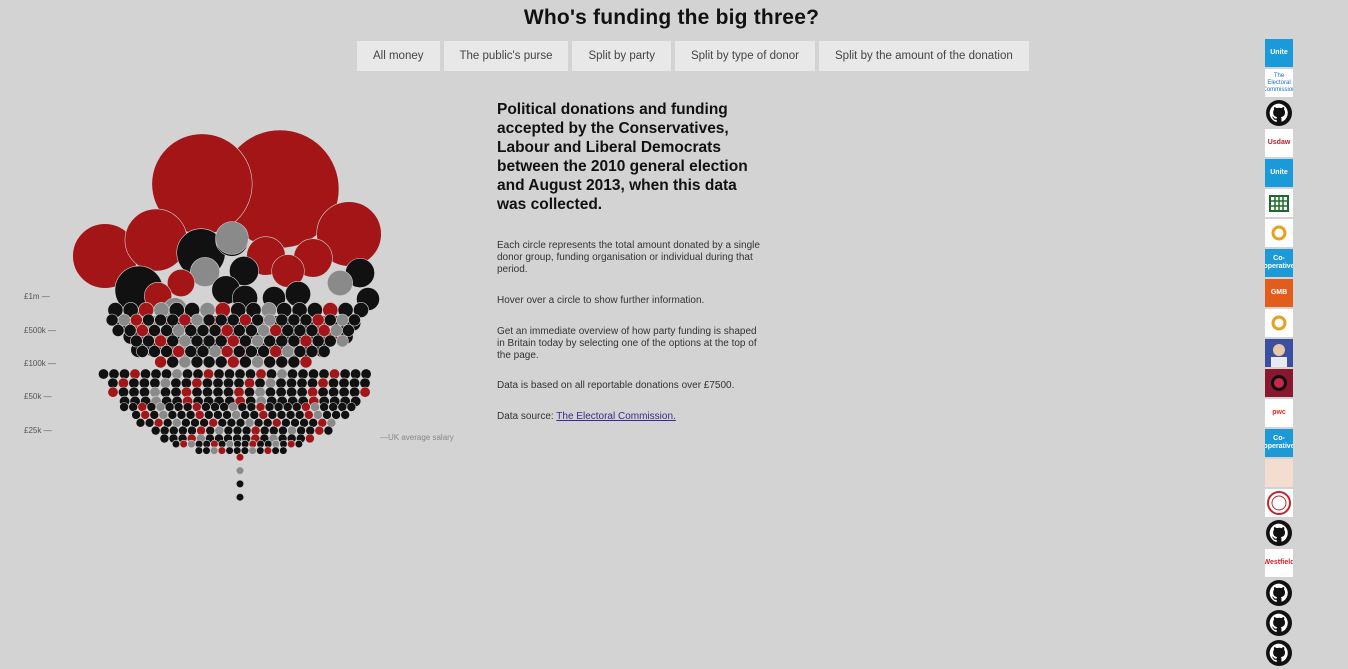  Describe the element at coordinates (1279, 413) in the screenshot. I see `pwc-logo: pwc` at that location.